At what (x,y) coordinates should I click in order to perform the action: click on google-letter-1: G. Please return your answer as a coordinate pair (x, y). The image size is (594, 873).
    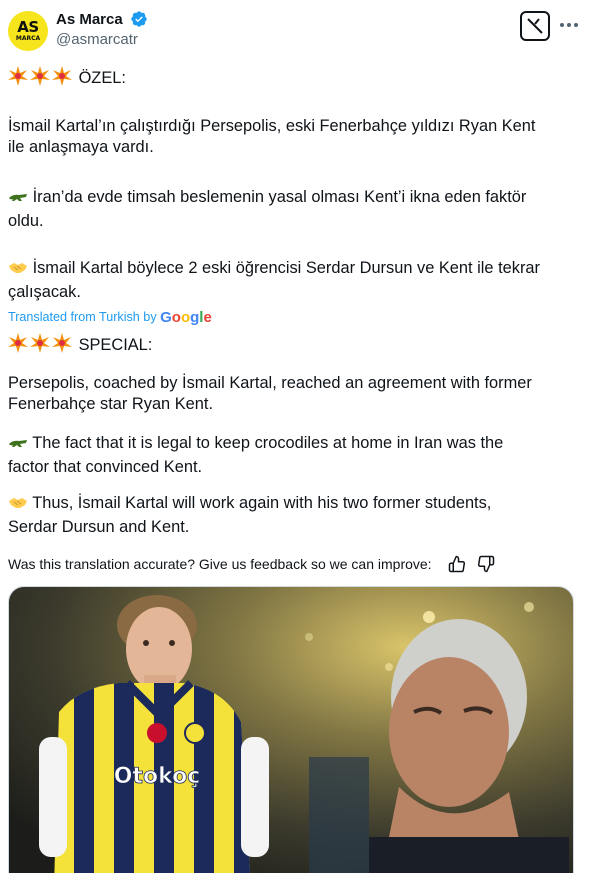
    Looking at the image, I should click on (166, 317).